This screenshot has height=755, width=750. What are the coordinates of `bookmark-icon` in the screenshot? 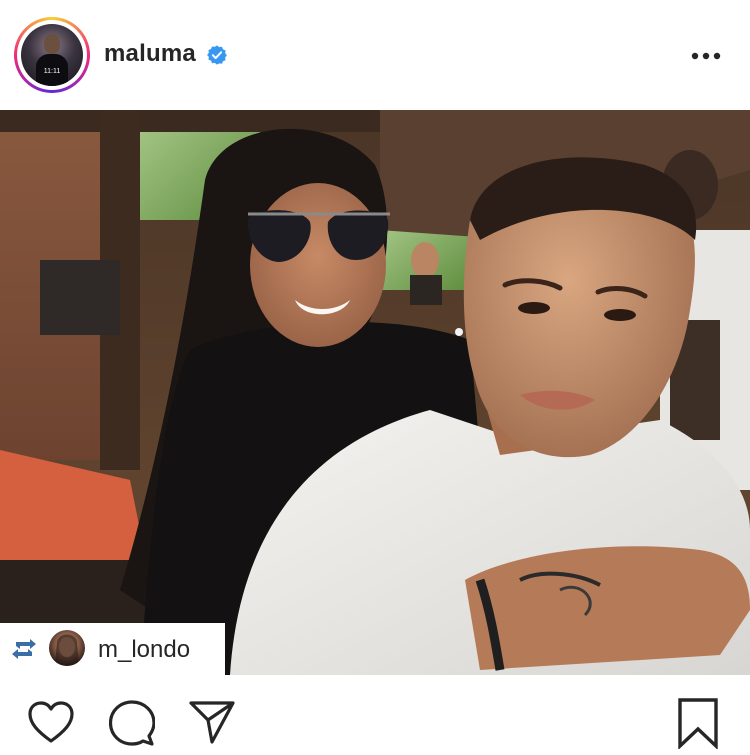 It's located at (698, 723).